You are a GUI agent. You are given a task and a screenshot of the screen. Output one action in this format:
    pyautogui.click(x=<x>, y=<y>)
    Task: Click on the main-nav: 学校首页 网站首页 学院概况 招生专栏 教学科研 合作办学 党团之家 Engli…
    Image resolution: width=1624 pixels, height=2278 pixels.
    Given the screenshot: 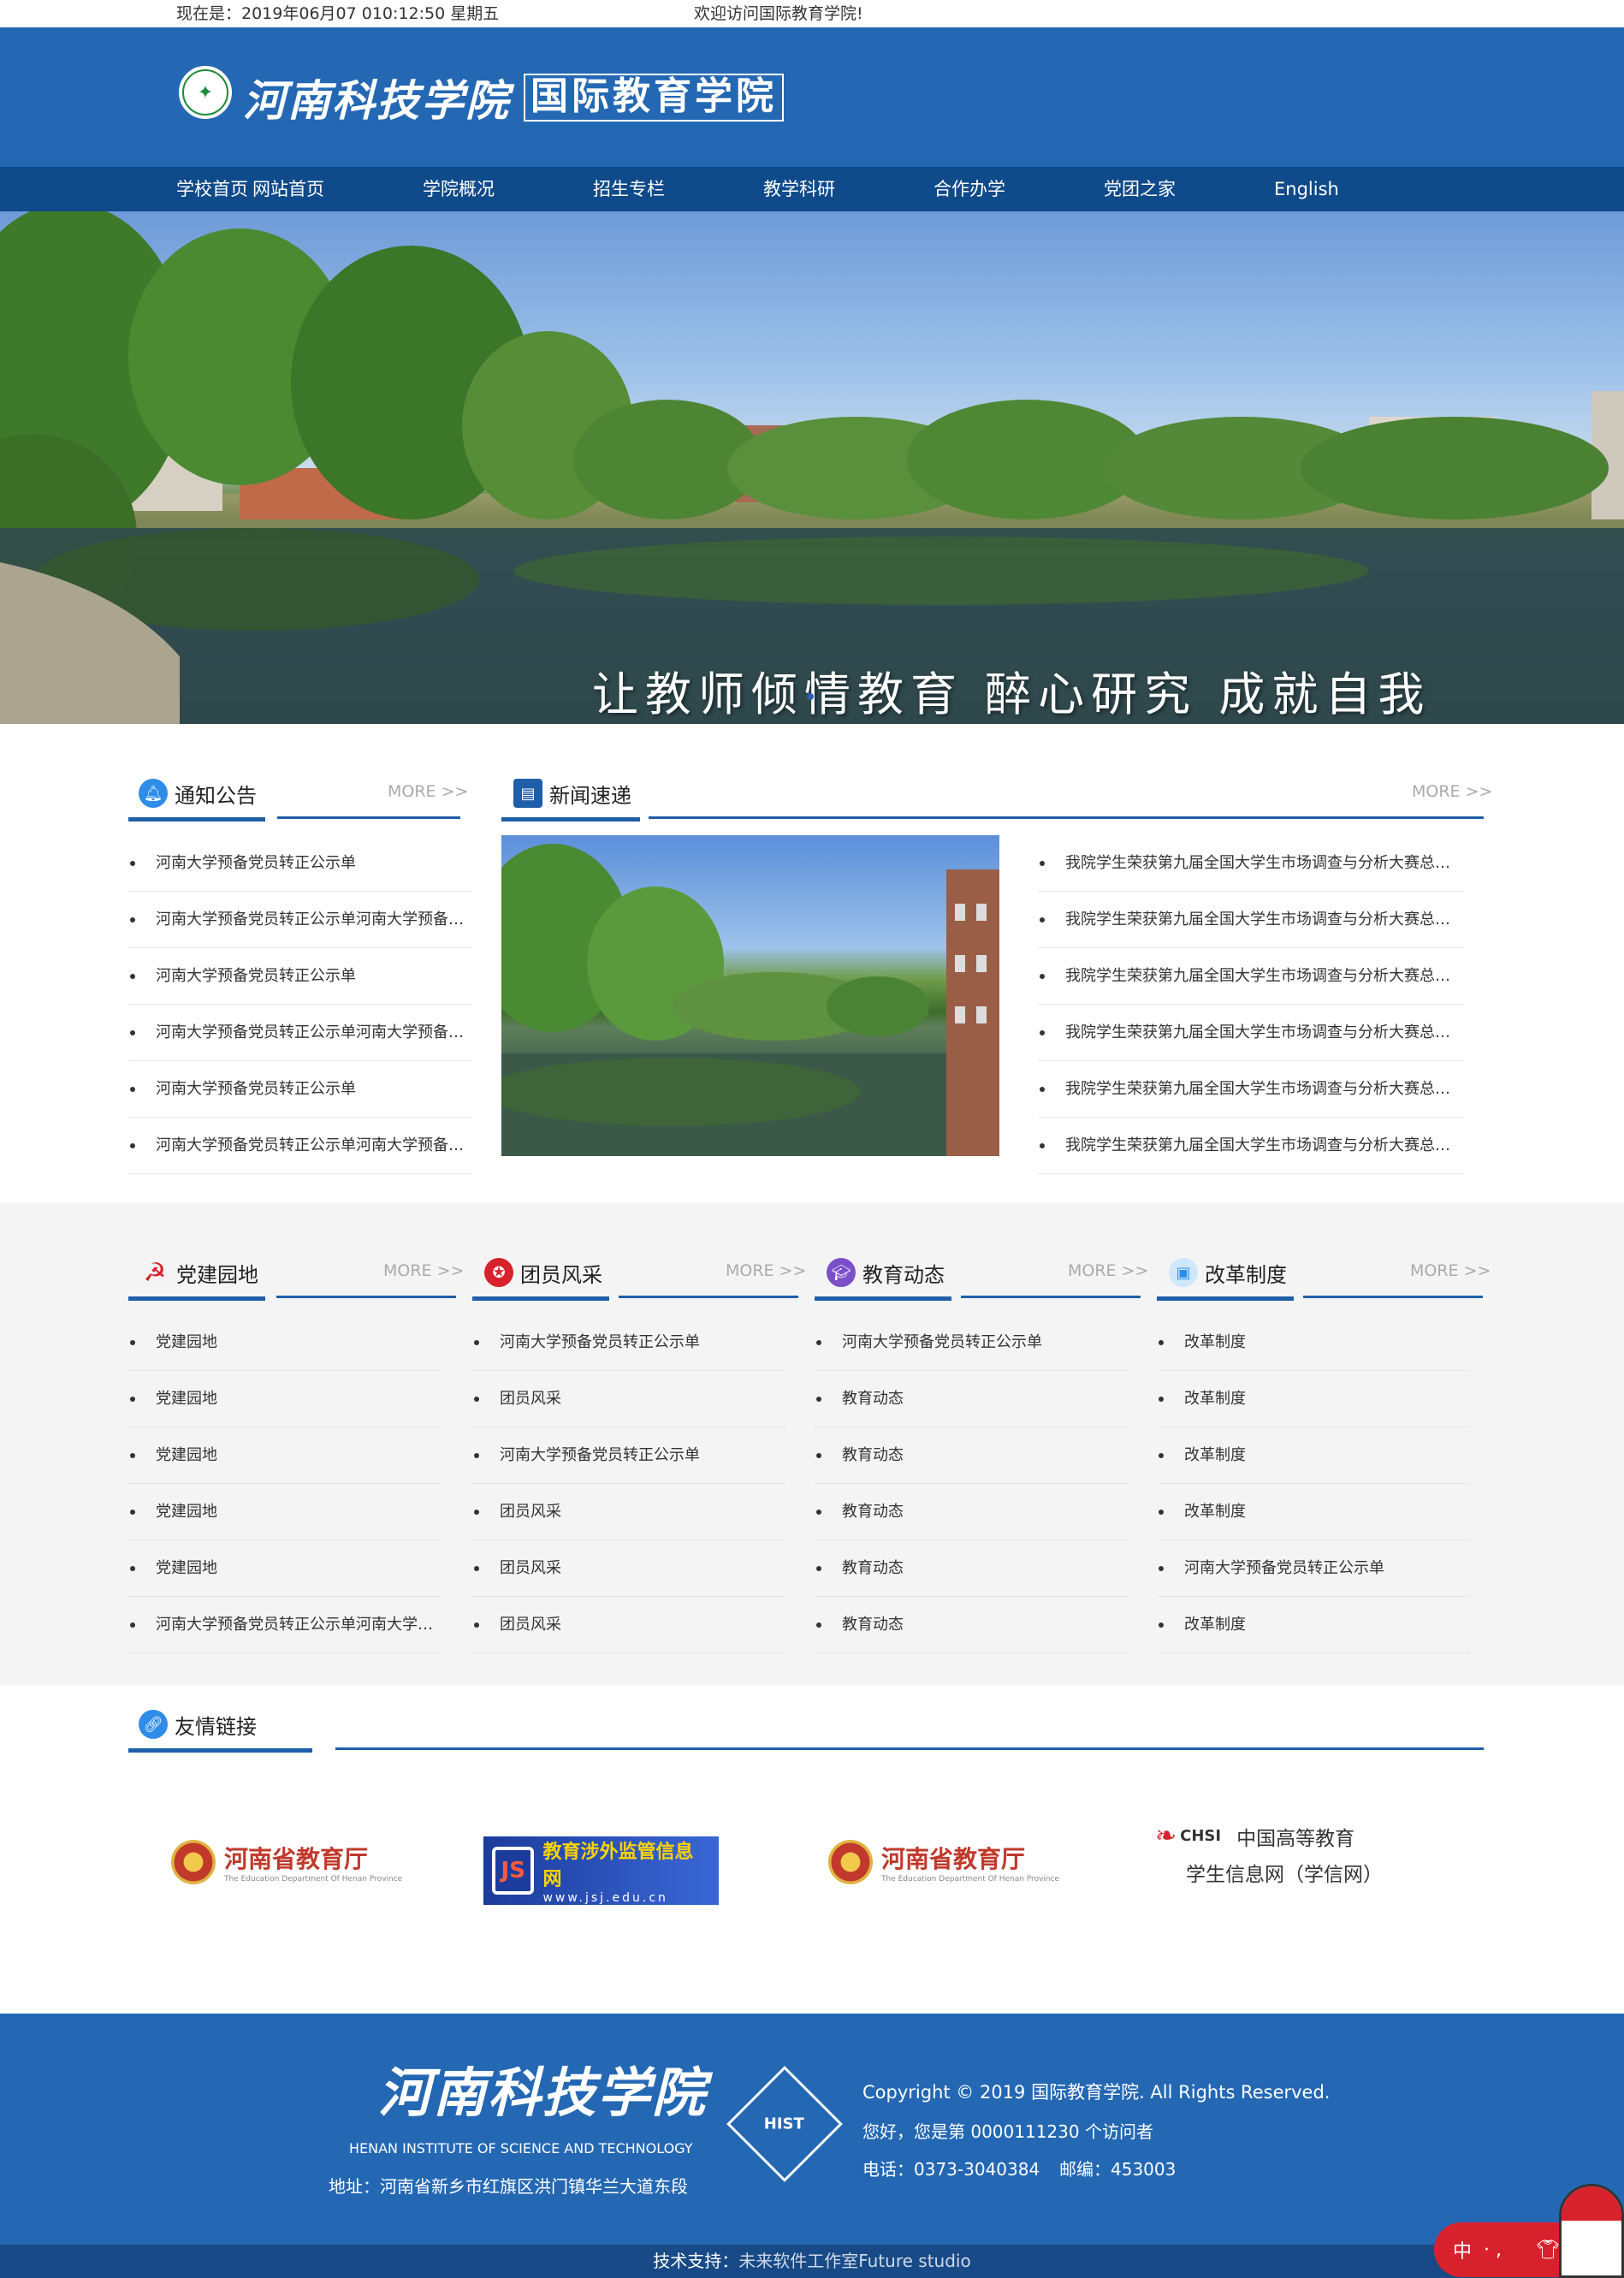 What is the action you would take?
    pyautogui.click(x=812, y=189)
    